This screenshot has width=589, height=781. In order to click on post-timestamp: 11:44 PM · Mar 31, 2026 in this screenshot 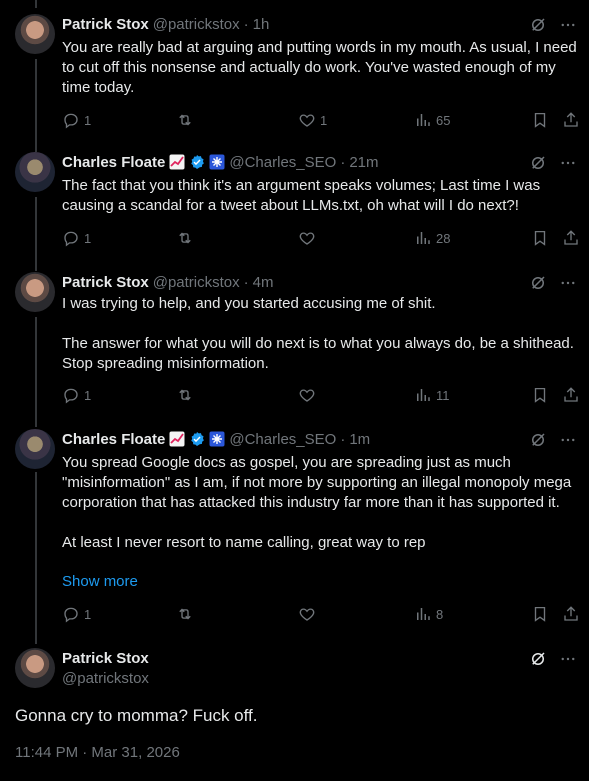, I will do `click(97, 752)`.